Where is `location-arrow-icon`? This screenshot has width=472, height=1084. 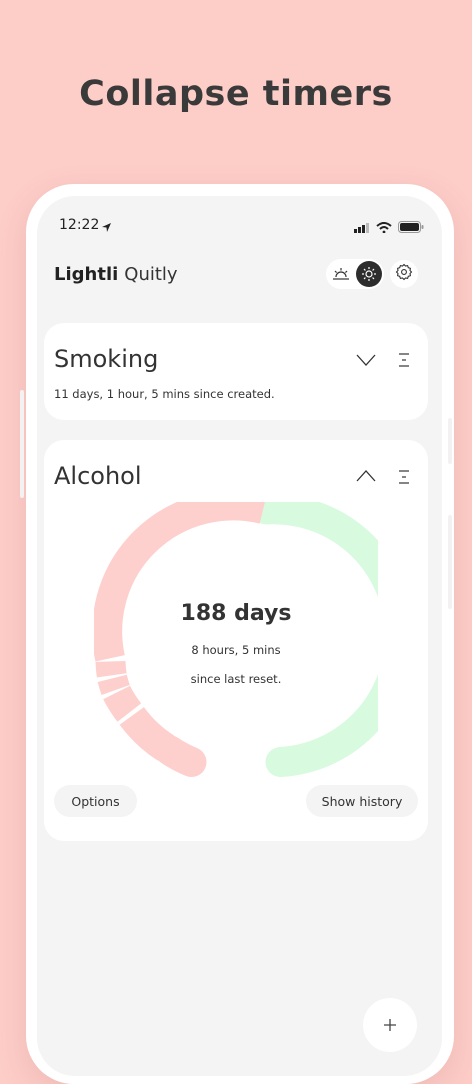
location-arrow-icon is located at coordinates (106, 227).